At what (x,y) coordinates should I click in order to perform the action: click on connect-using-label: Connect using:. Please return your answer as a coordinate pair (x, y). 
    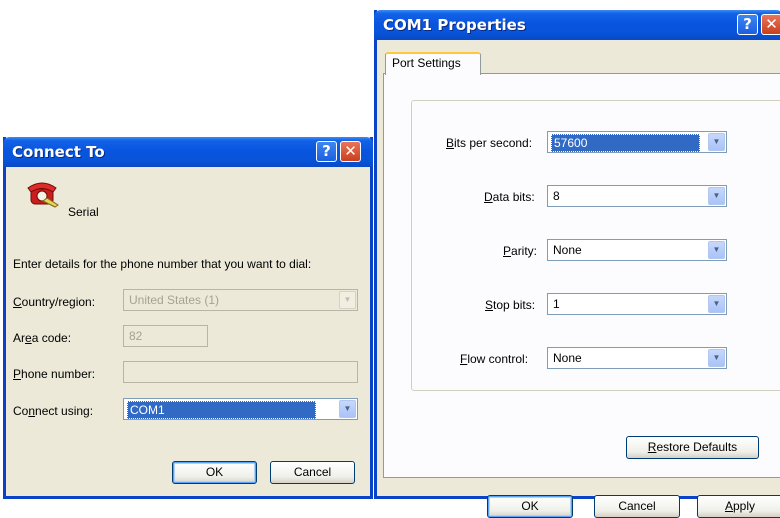
    Looking at the image, I should click on (53, 411).